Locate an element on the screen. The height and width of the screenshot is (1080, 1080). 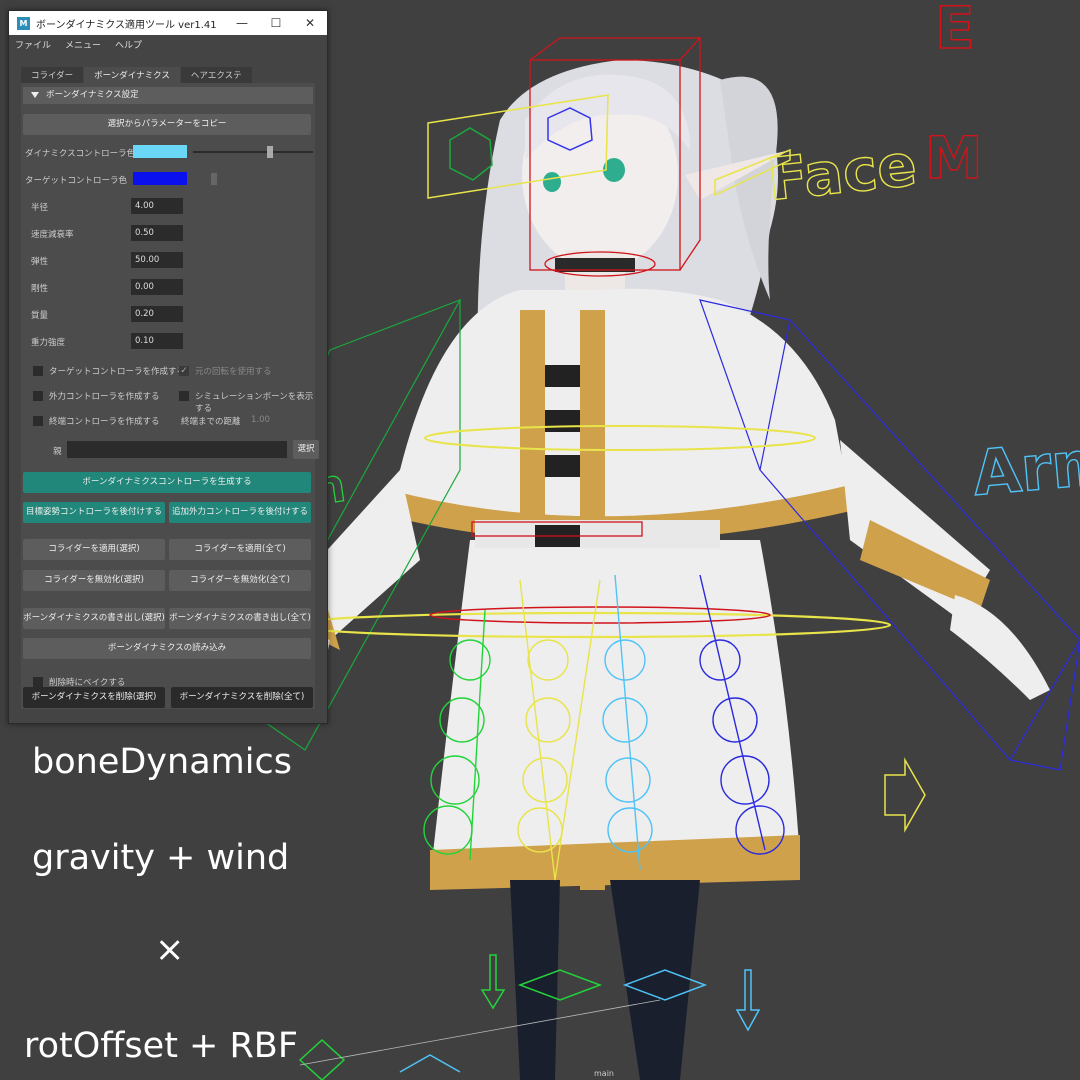
label-m: M is located at coordinates (954, 158).